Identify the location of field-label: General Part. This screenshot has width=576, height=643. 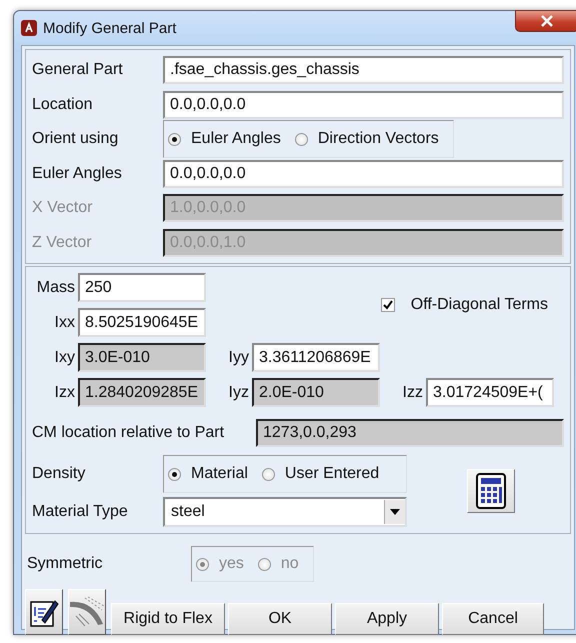
(78, 70).